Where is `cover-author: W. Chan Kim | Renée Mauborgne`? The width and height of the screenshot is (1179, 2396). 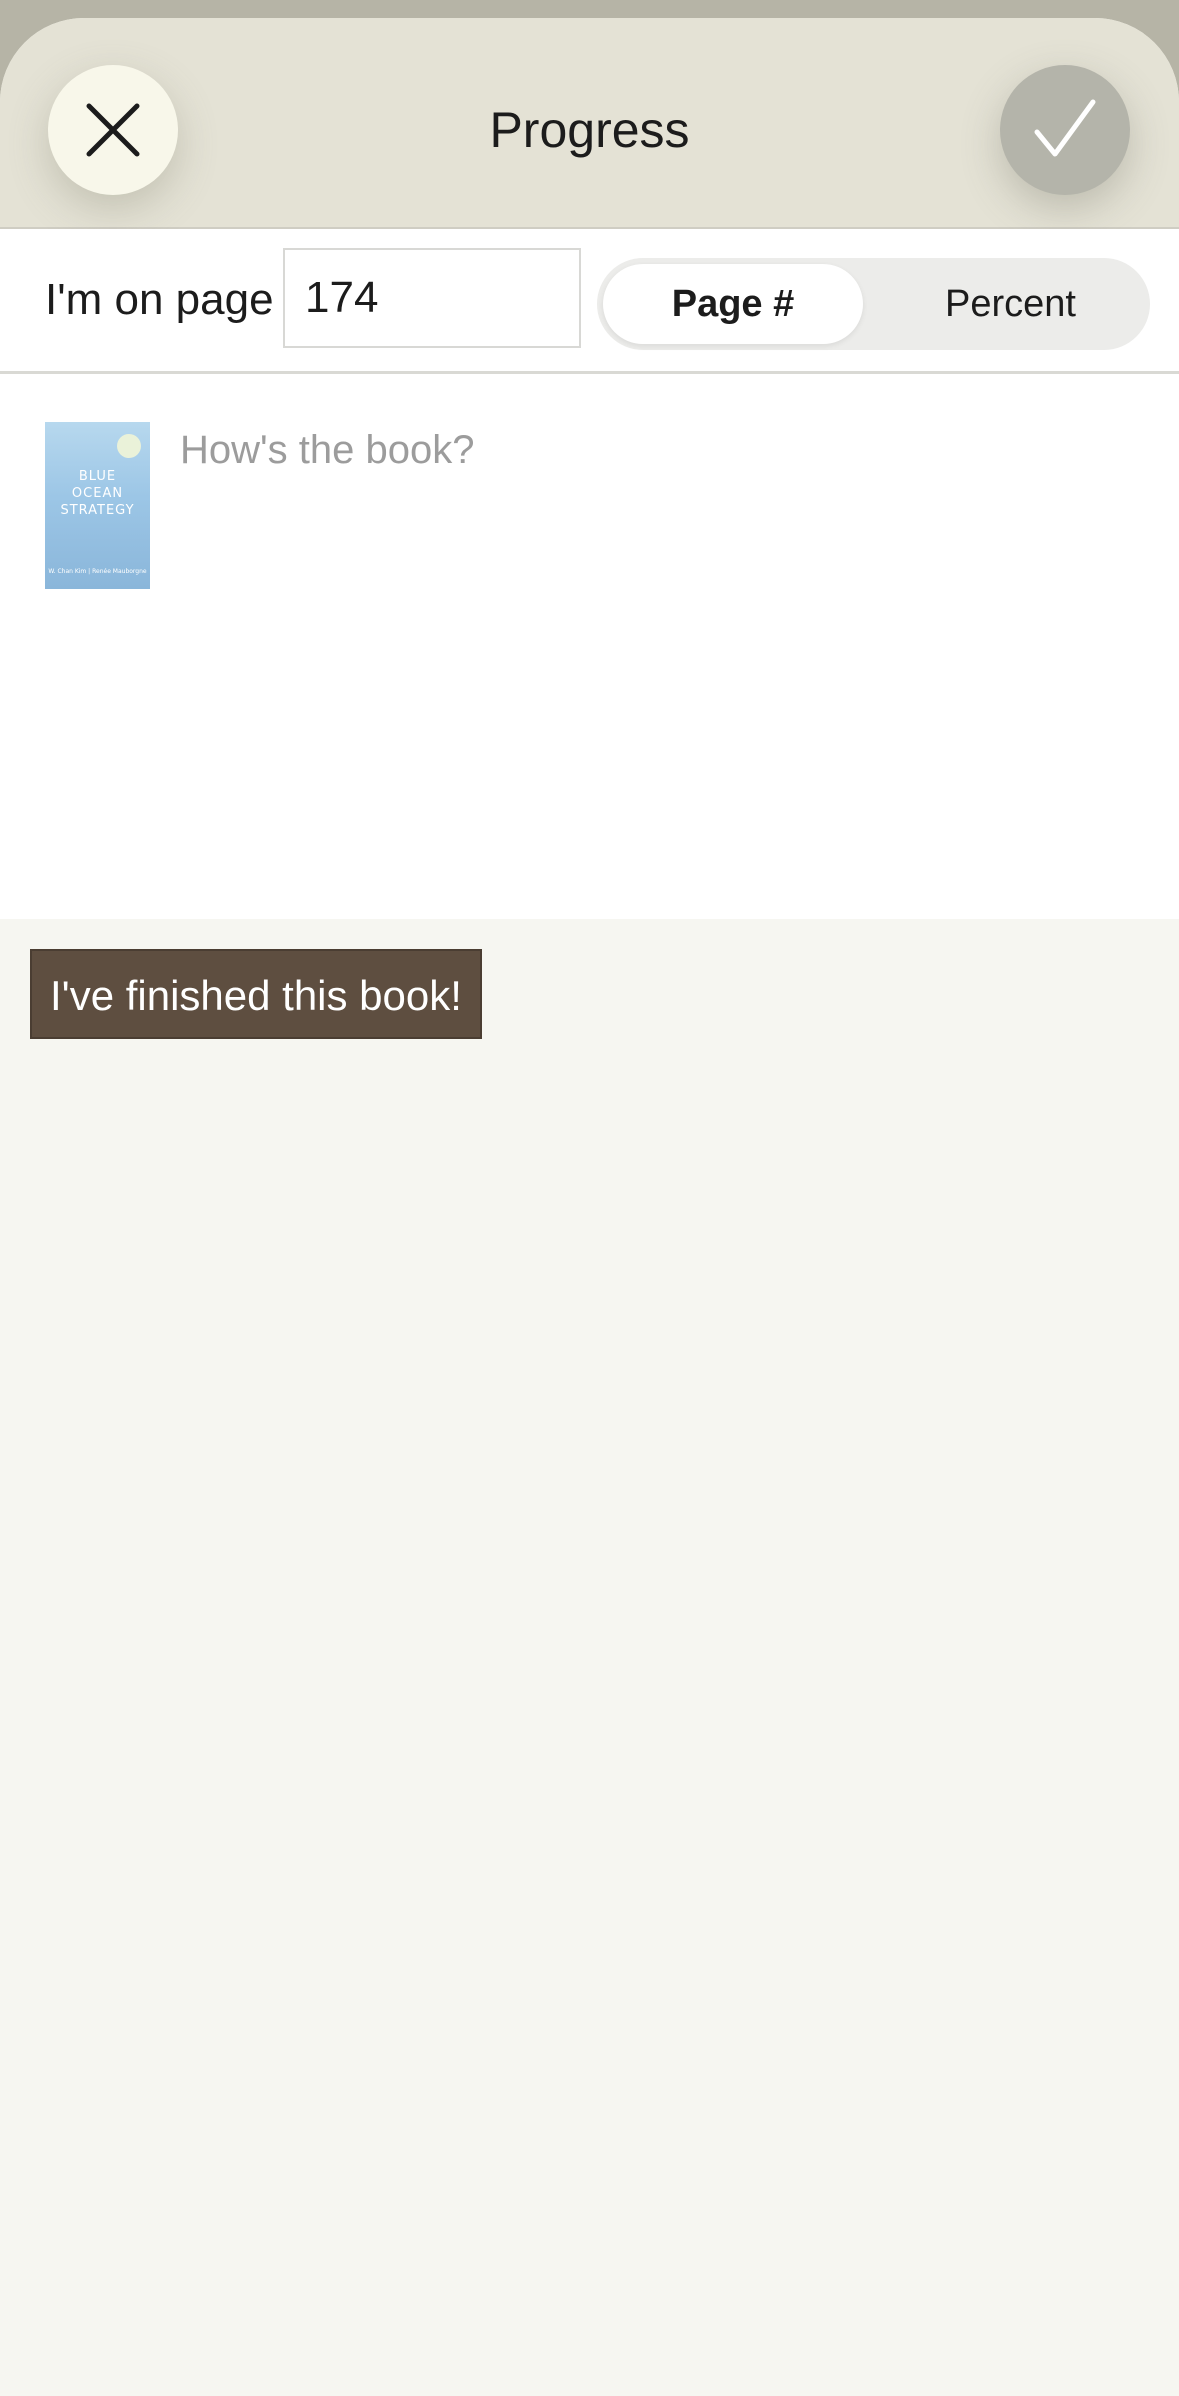
cover-author: W. Chan Kim | Renée Mauborgne is located at coordinates (97, 571).